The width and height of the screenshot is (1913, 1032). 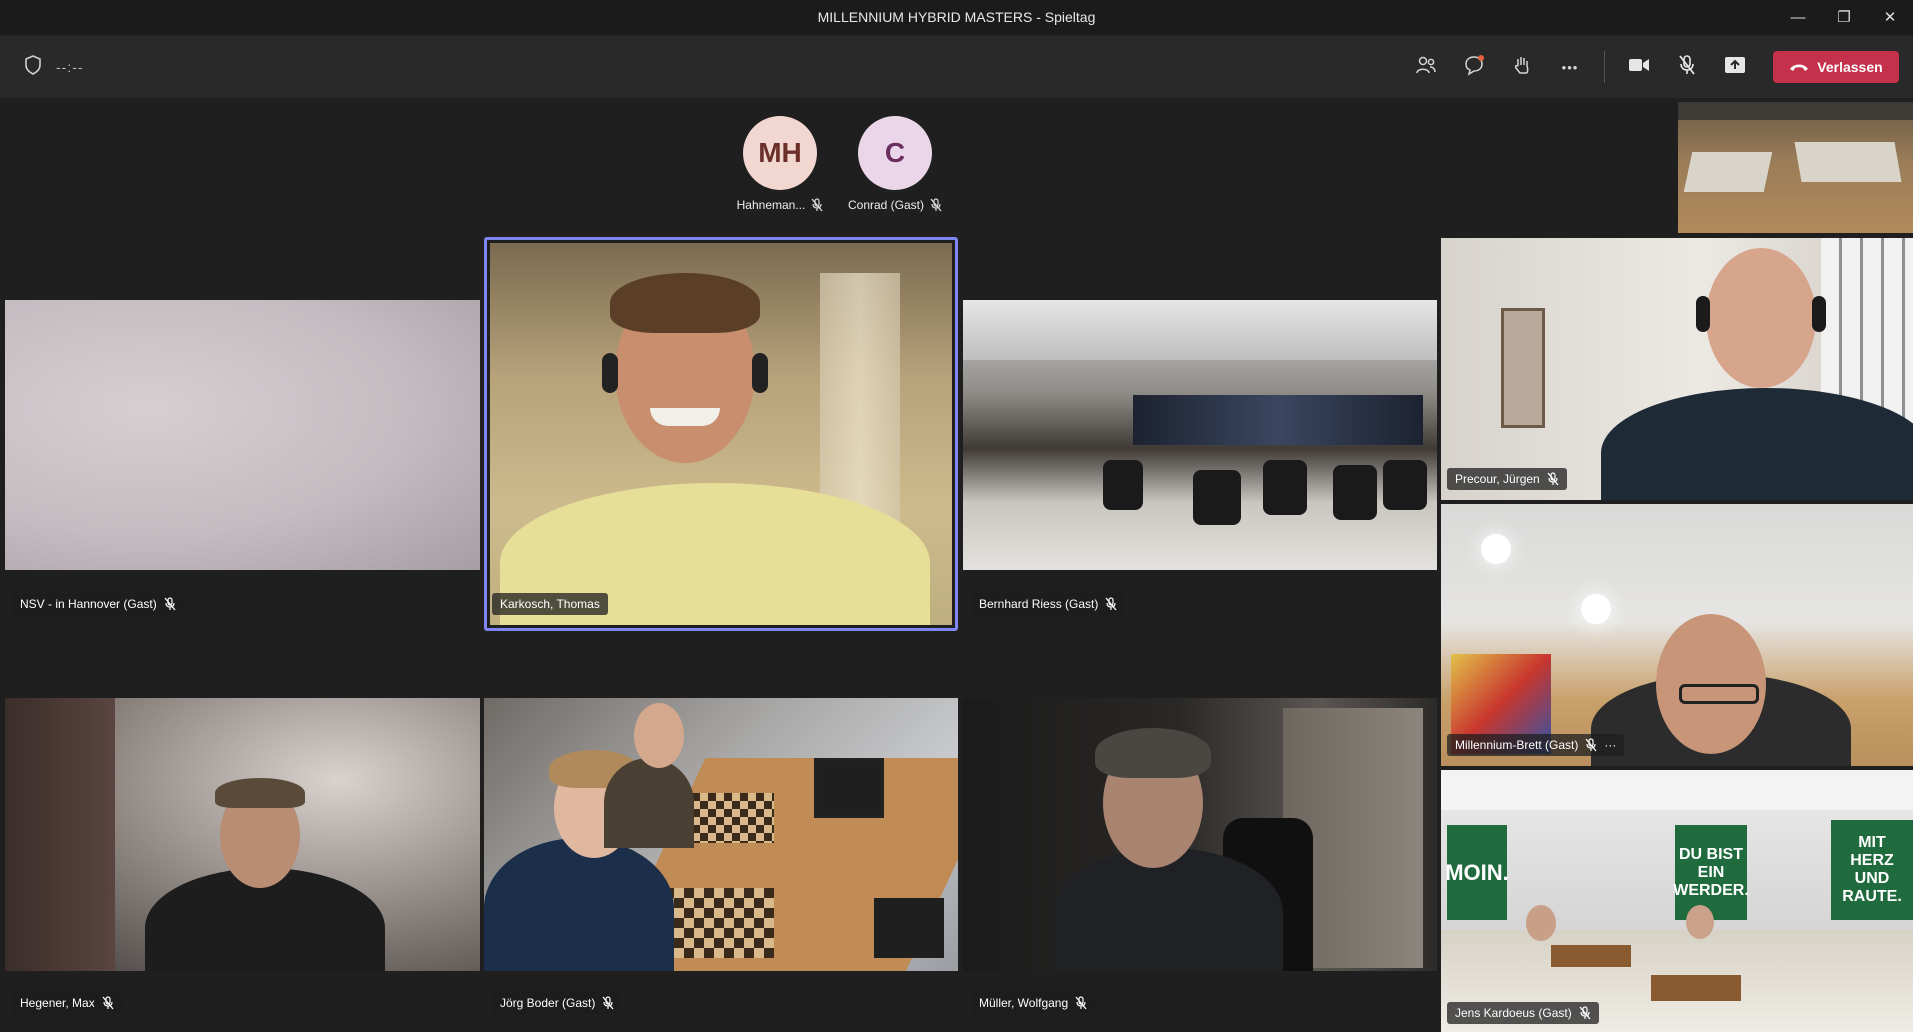 What do you see at coordinates (956, 17) in the screenshot?
I see `window-title: MILLENNIUM HYBRID MASTERS - Spieltag` at bounding box center [956, 17].